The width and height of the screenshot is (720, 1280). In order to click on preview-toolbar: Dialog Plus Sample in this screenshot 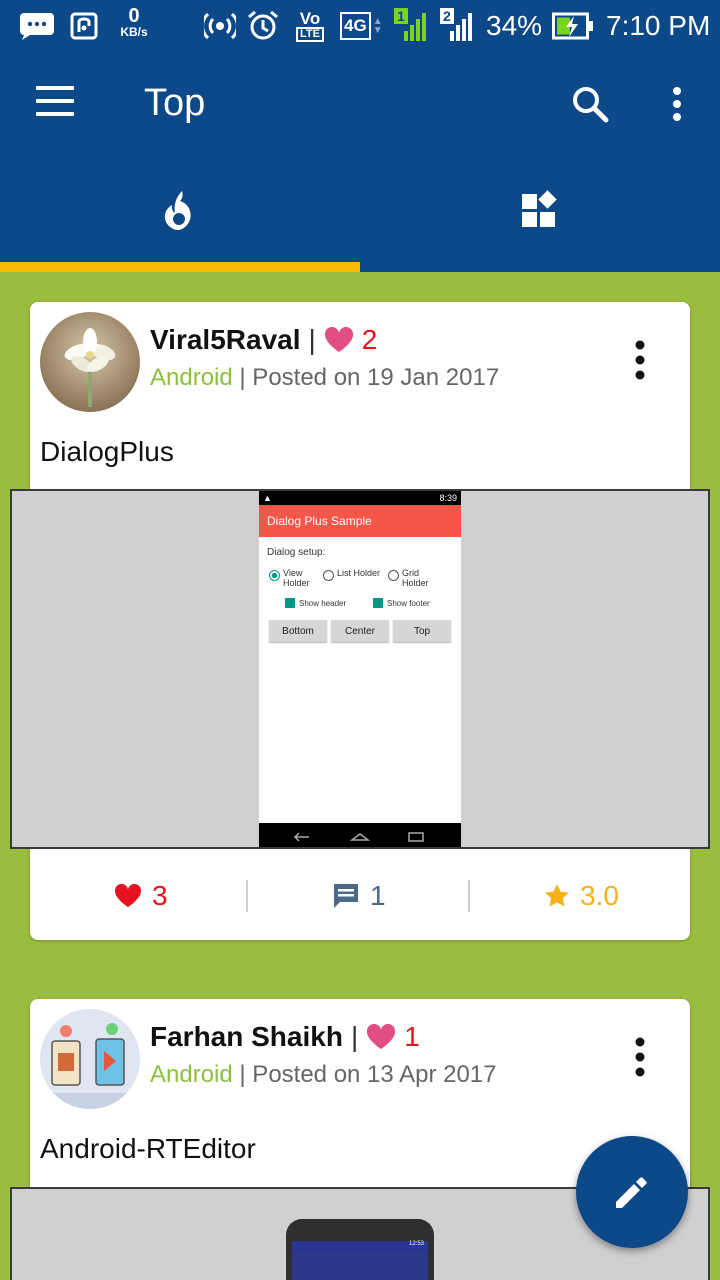, I will do `click(360, 521)`.